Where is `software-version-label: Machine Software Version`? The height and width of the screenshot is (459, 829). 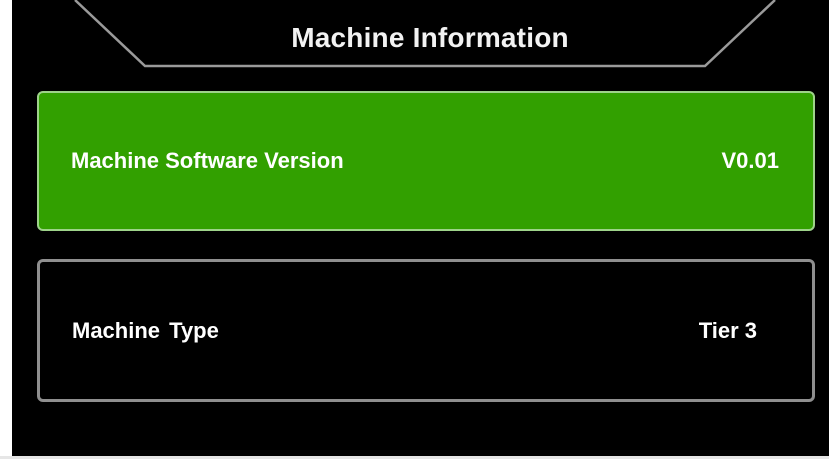
software-version-label: Machine Software Version is located at coordinates (207, 160).